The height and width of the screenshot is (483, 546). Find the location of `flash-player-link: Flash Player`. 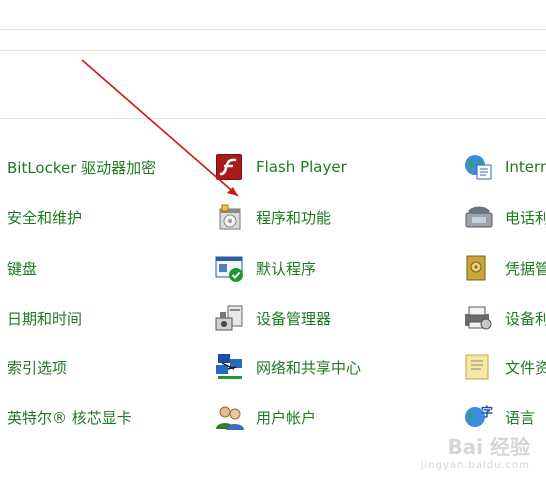

flash-player-link: Flash Player is located at coordinates (280, 167).